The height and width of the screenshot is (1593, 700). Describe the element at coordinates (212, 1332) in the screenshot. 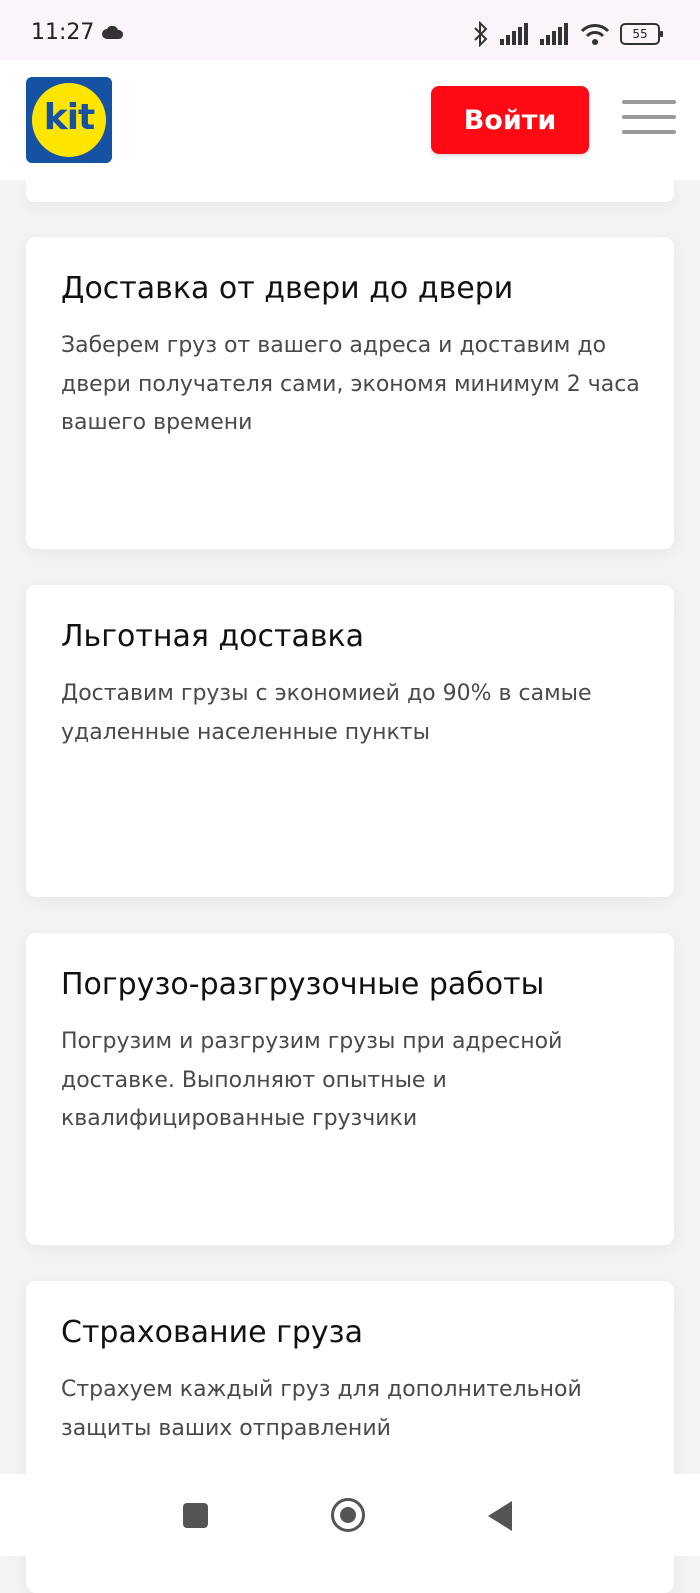

I see `card-title: Страхование груза` at that location.